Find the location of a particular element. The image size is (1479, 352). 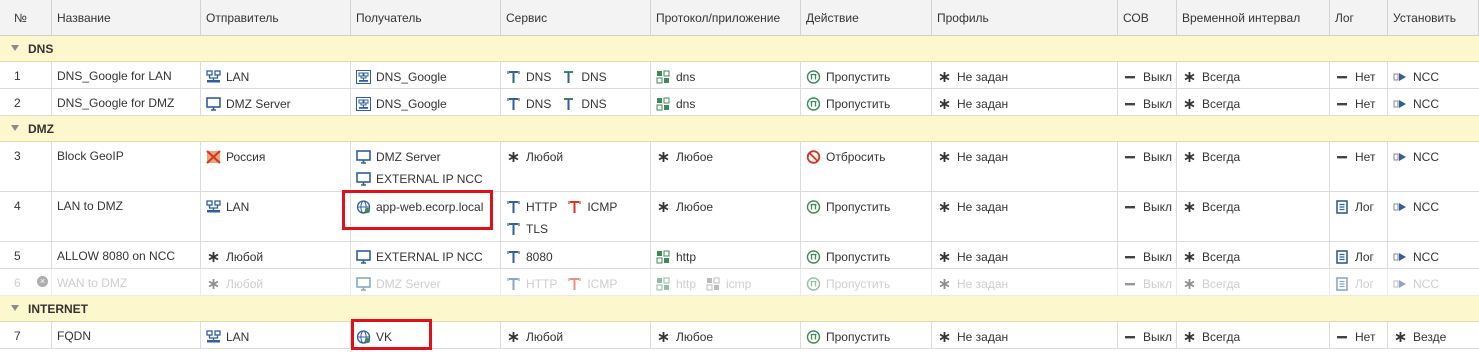

row-num: 5 is located at coordinates (26, 255).